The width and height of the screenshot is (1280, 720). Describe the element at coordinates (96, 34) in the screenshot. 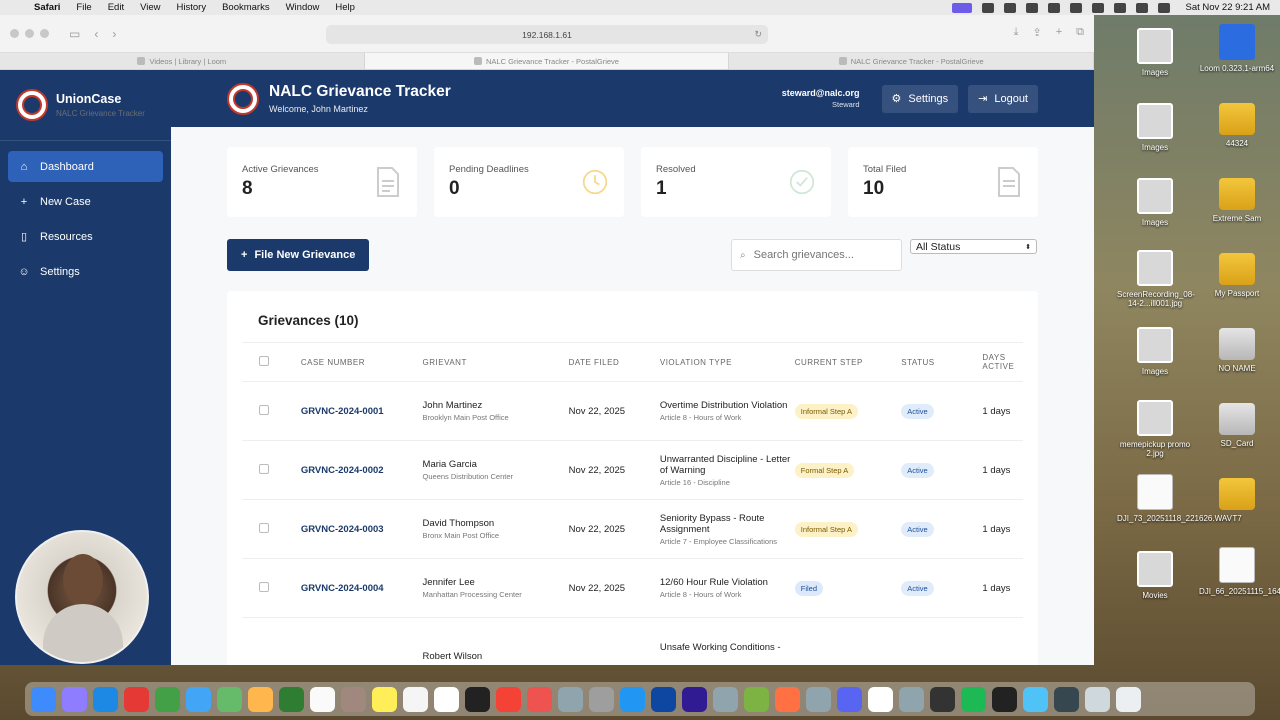

I see `back-icon: ‹` at that location.